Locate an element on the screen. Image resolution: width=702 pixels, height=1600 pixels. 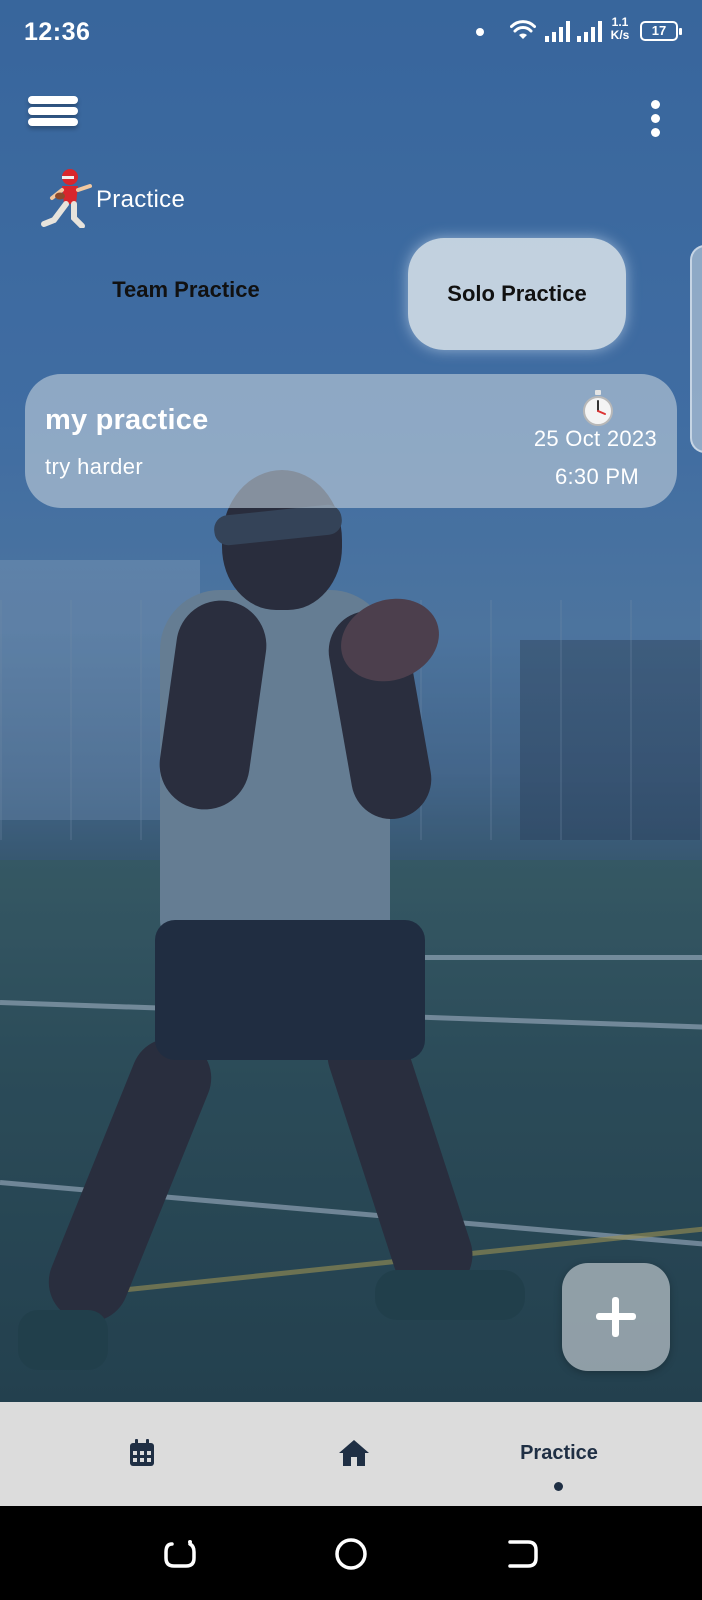
calendar-icon is located at coordinates (142, 1452).